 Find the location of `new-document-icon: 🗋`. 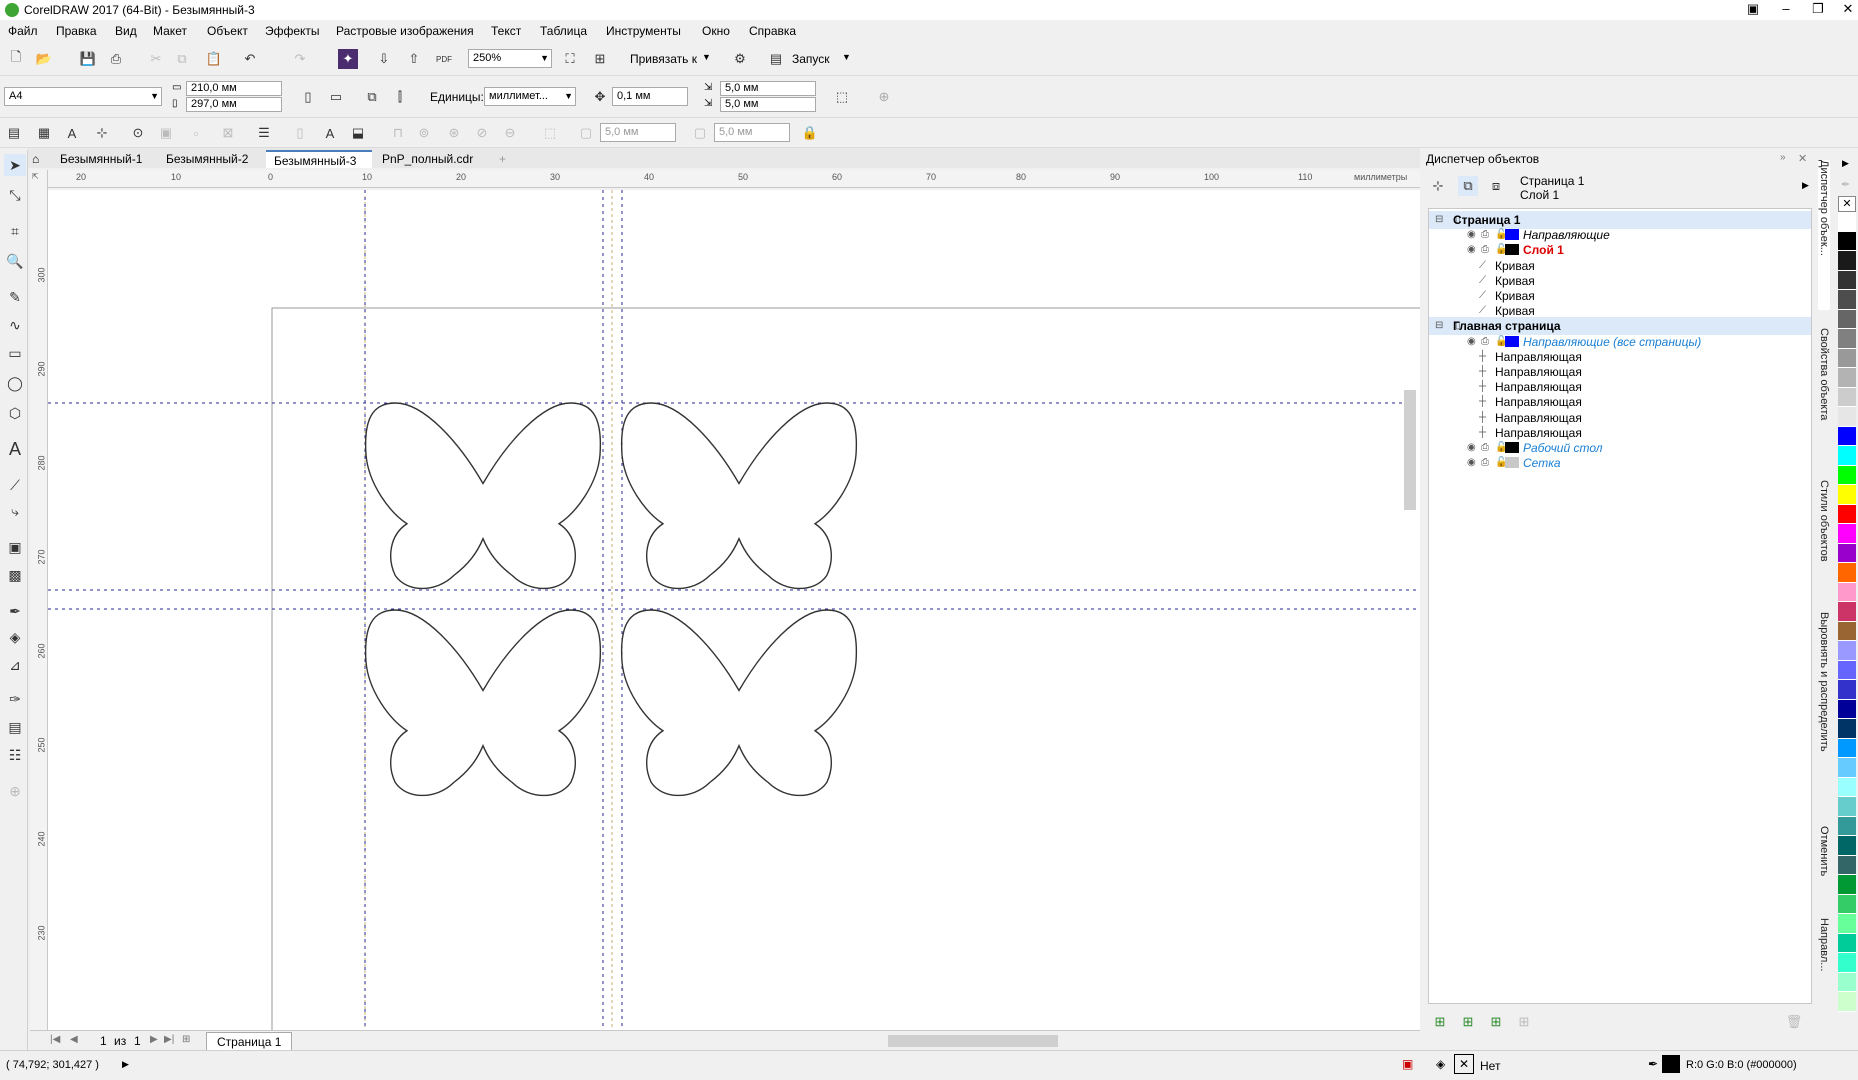

new-document-icon: 🗋 is located at coordinates (16, 59).